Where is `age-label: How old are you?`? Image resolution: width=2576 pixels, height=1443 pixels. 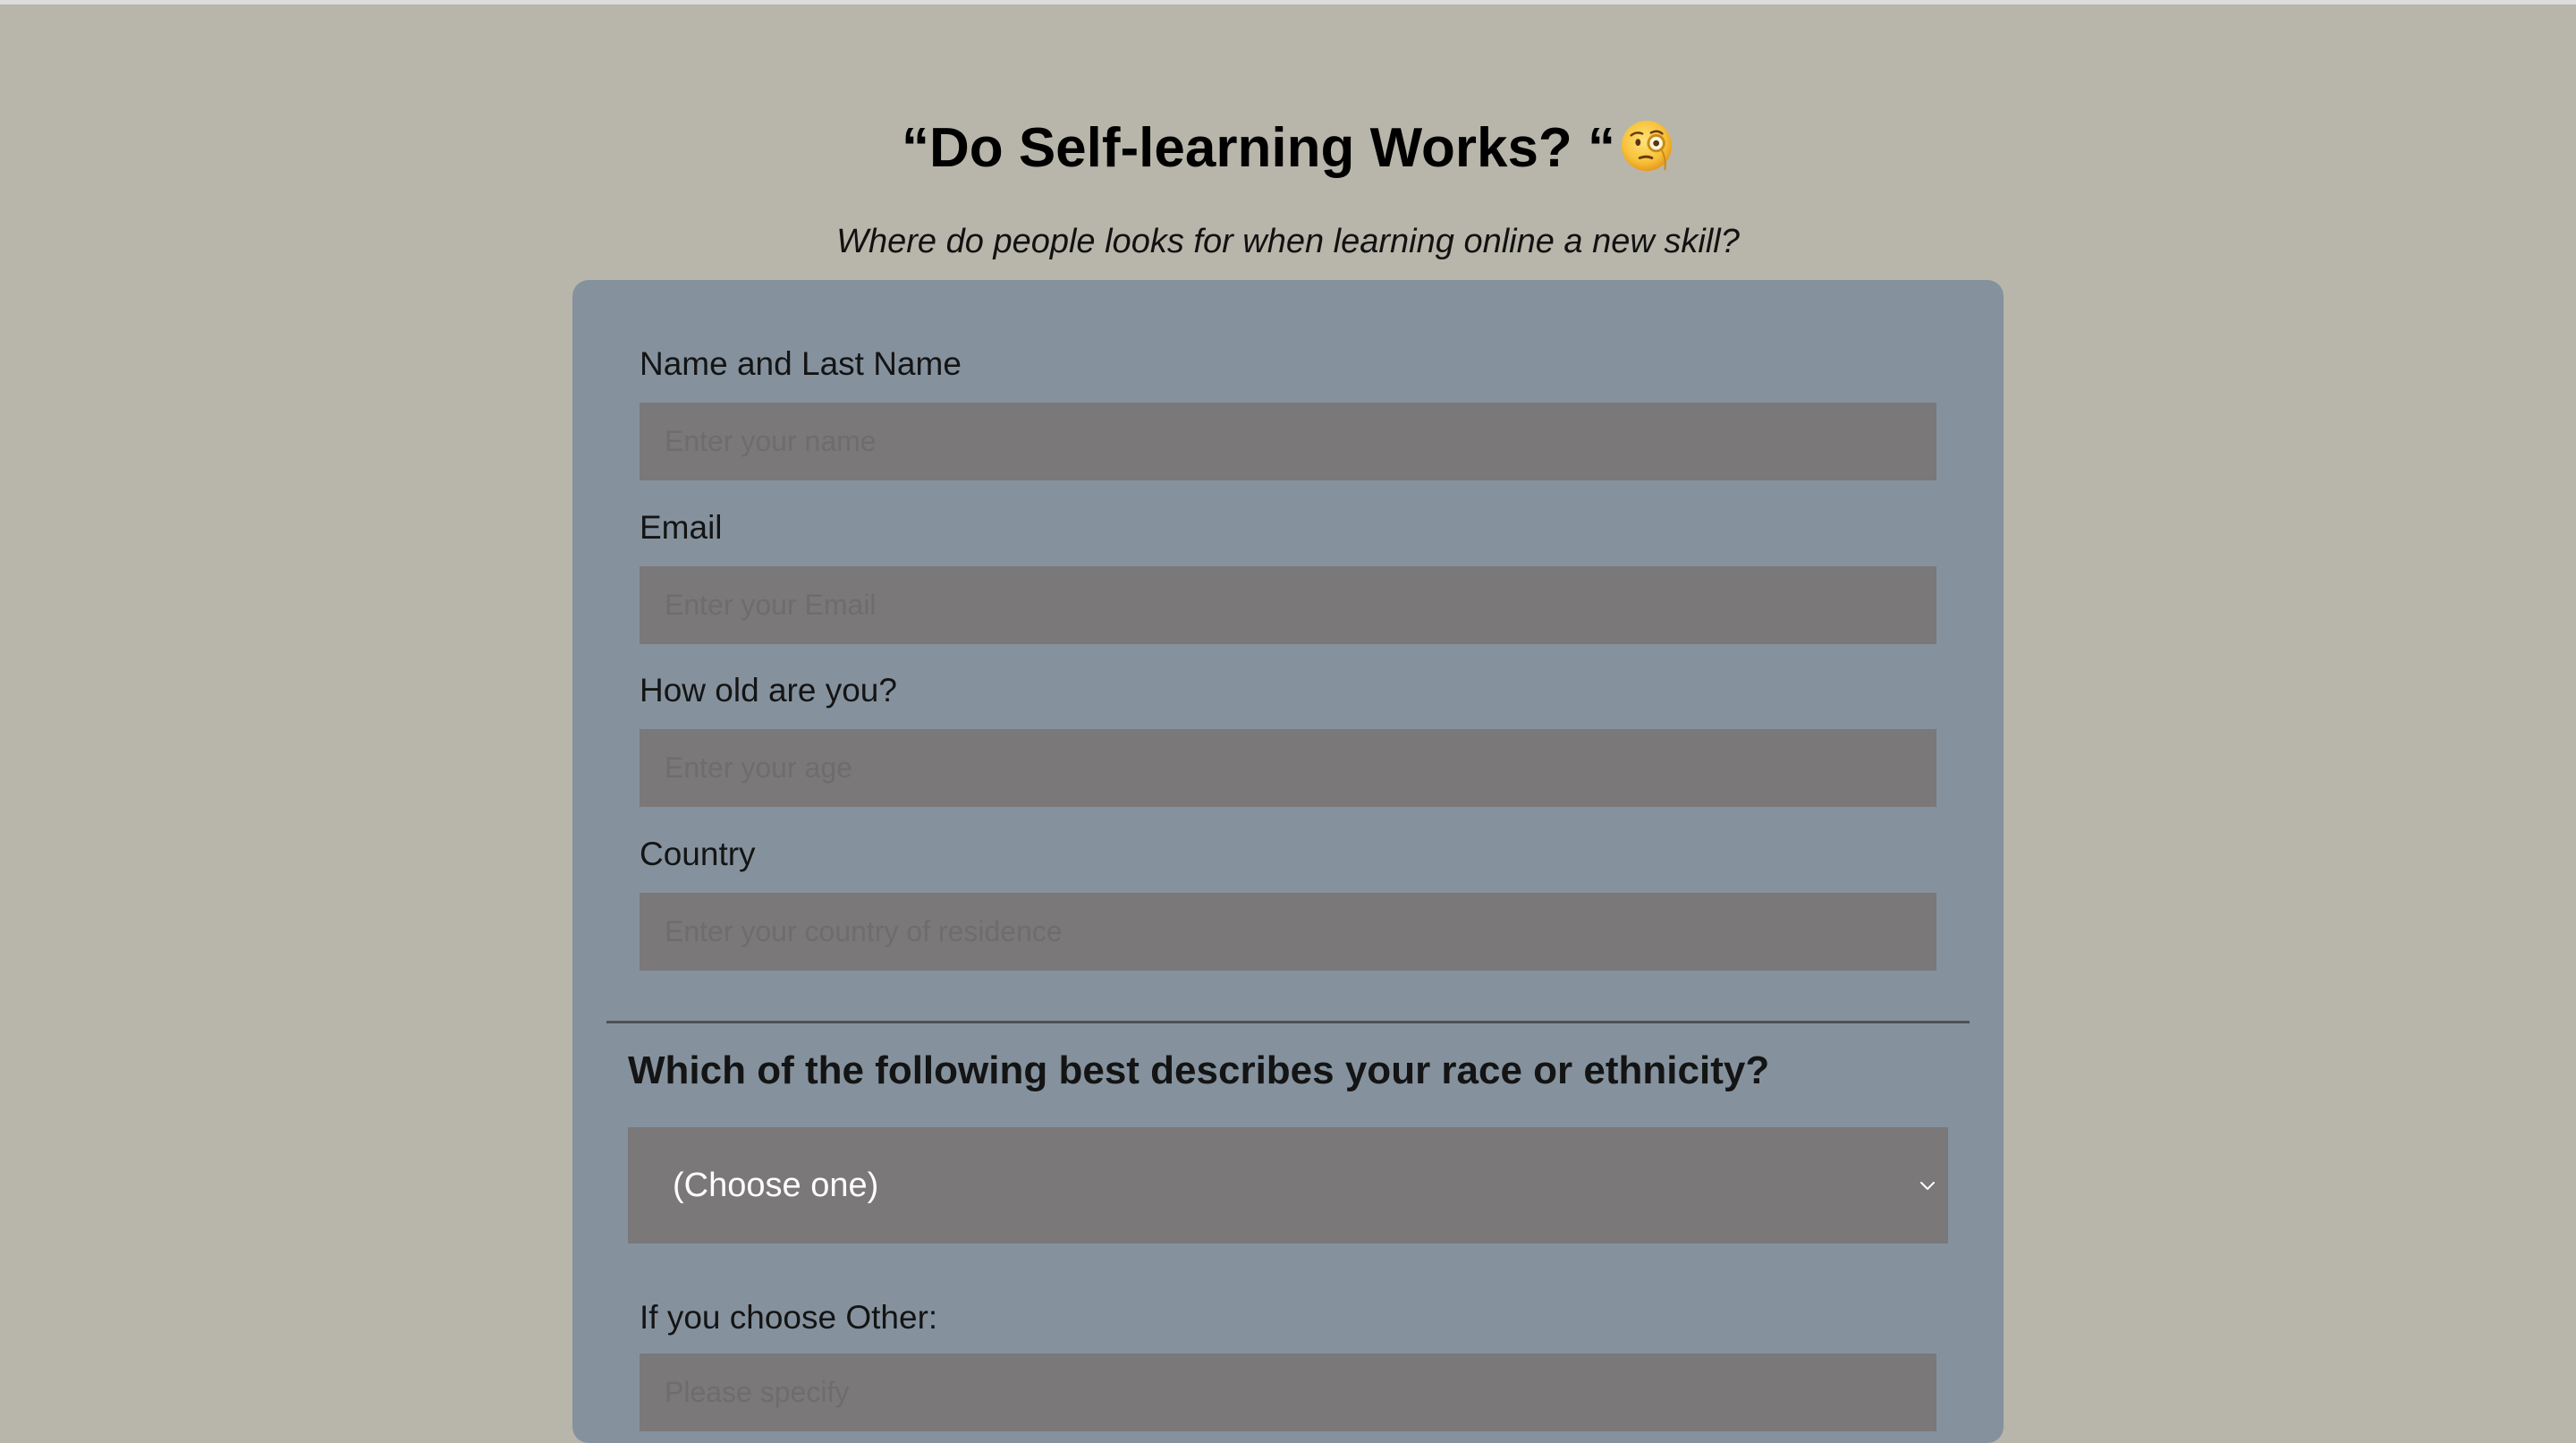
age-label: How old are you? is located at coordinates (768, 691).